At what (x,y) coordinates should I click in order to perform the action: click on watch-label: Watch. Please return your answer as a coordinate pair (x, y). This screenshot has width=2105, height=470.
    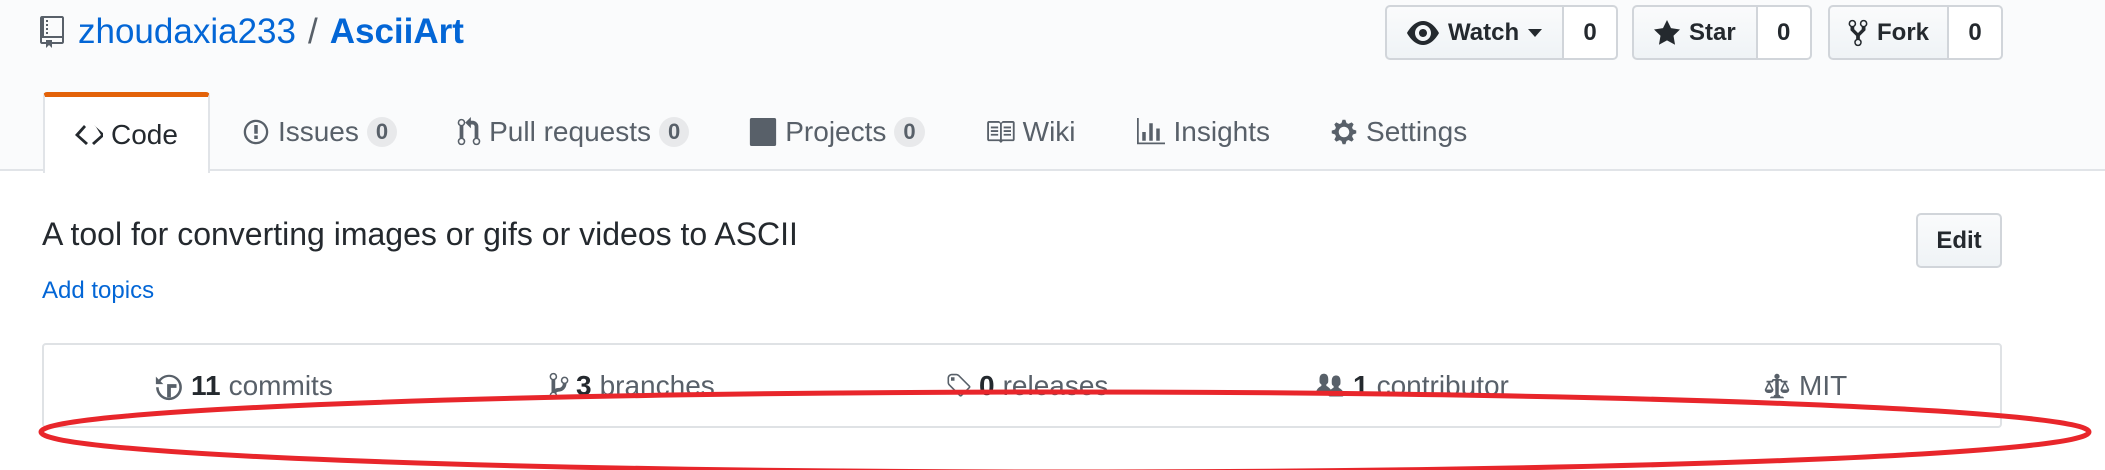
    Looking at the image, I should click on (1484, 32).